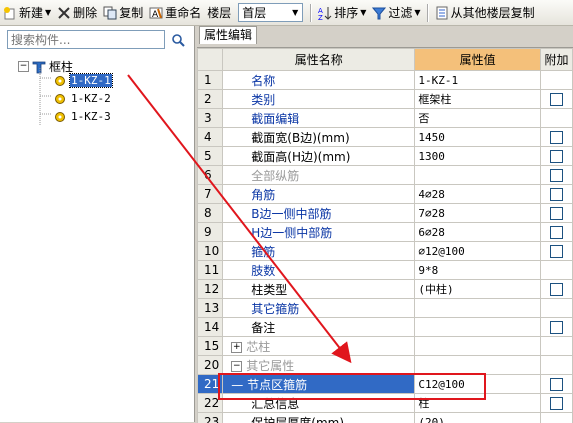 The image size is (573, 423). What do you see at coordinates (478, 251) in the screenshot?
I see `property-value: ⌀12@100` at bounding box center [478, 251].